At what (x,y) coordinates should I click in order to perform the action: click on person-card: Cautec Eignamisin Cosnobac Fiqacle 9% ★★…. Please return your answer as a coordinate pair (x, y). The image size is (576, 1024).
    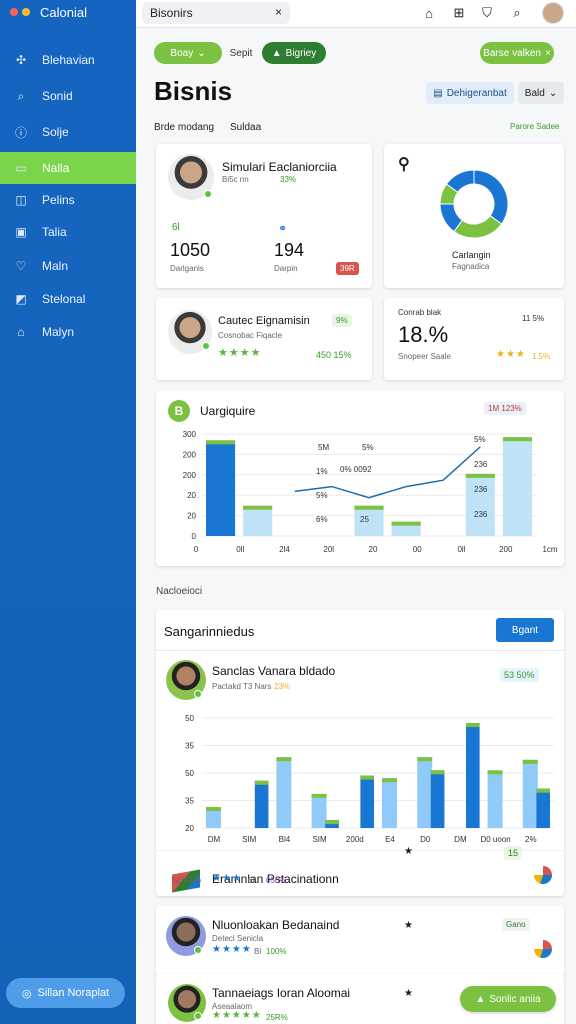
    Looking at the image, I should click on (264, 339).